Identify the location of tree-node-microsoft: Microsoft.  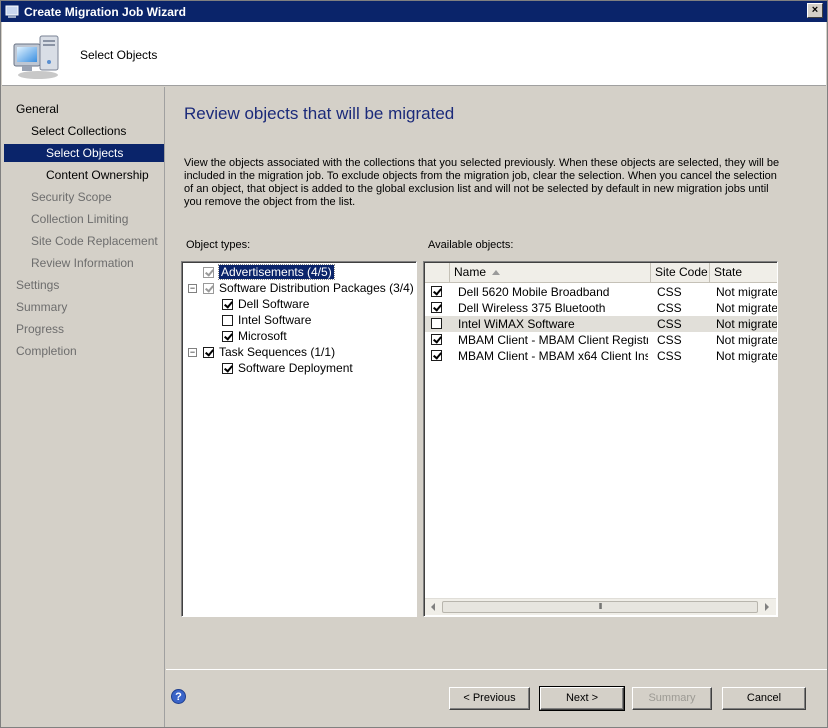
(254, 336).